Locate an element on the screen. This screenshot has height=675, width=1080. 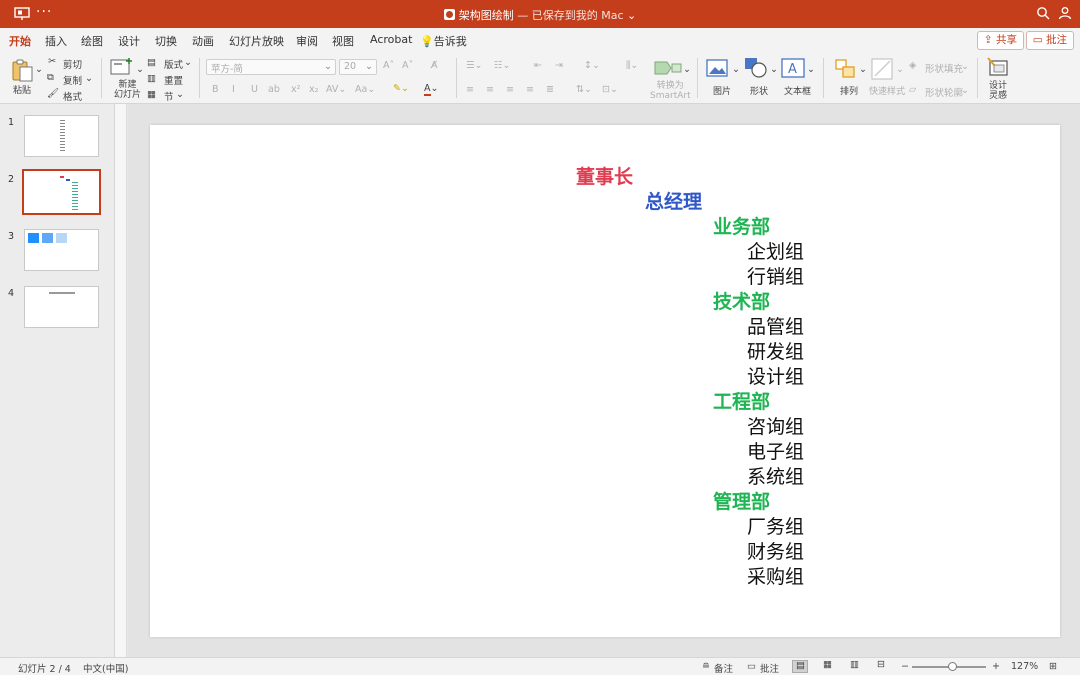
font-name-combo: 苹方-简 ⌄ is located at coordinates (271, 67).